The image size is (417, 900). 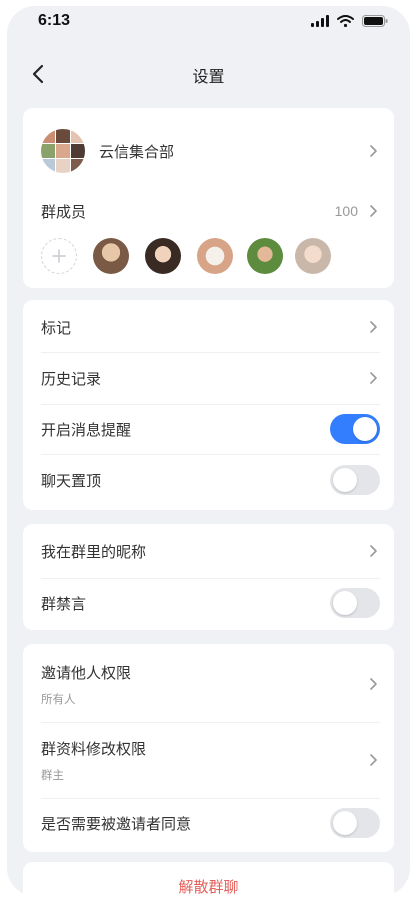 What do you see at coordinates (345, 21) in the screenshot?
I see `wifi-icon` at bounding box center [345, 21].